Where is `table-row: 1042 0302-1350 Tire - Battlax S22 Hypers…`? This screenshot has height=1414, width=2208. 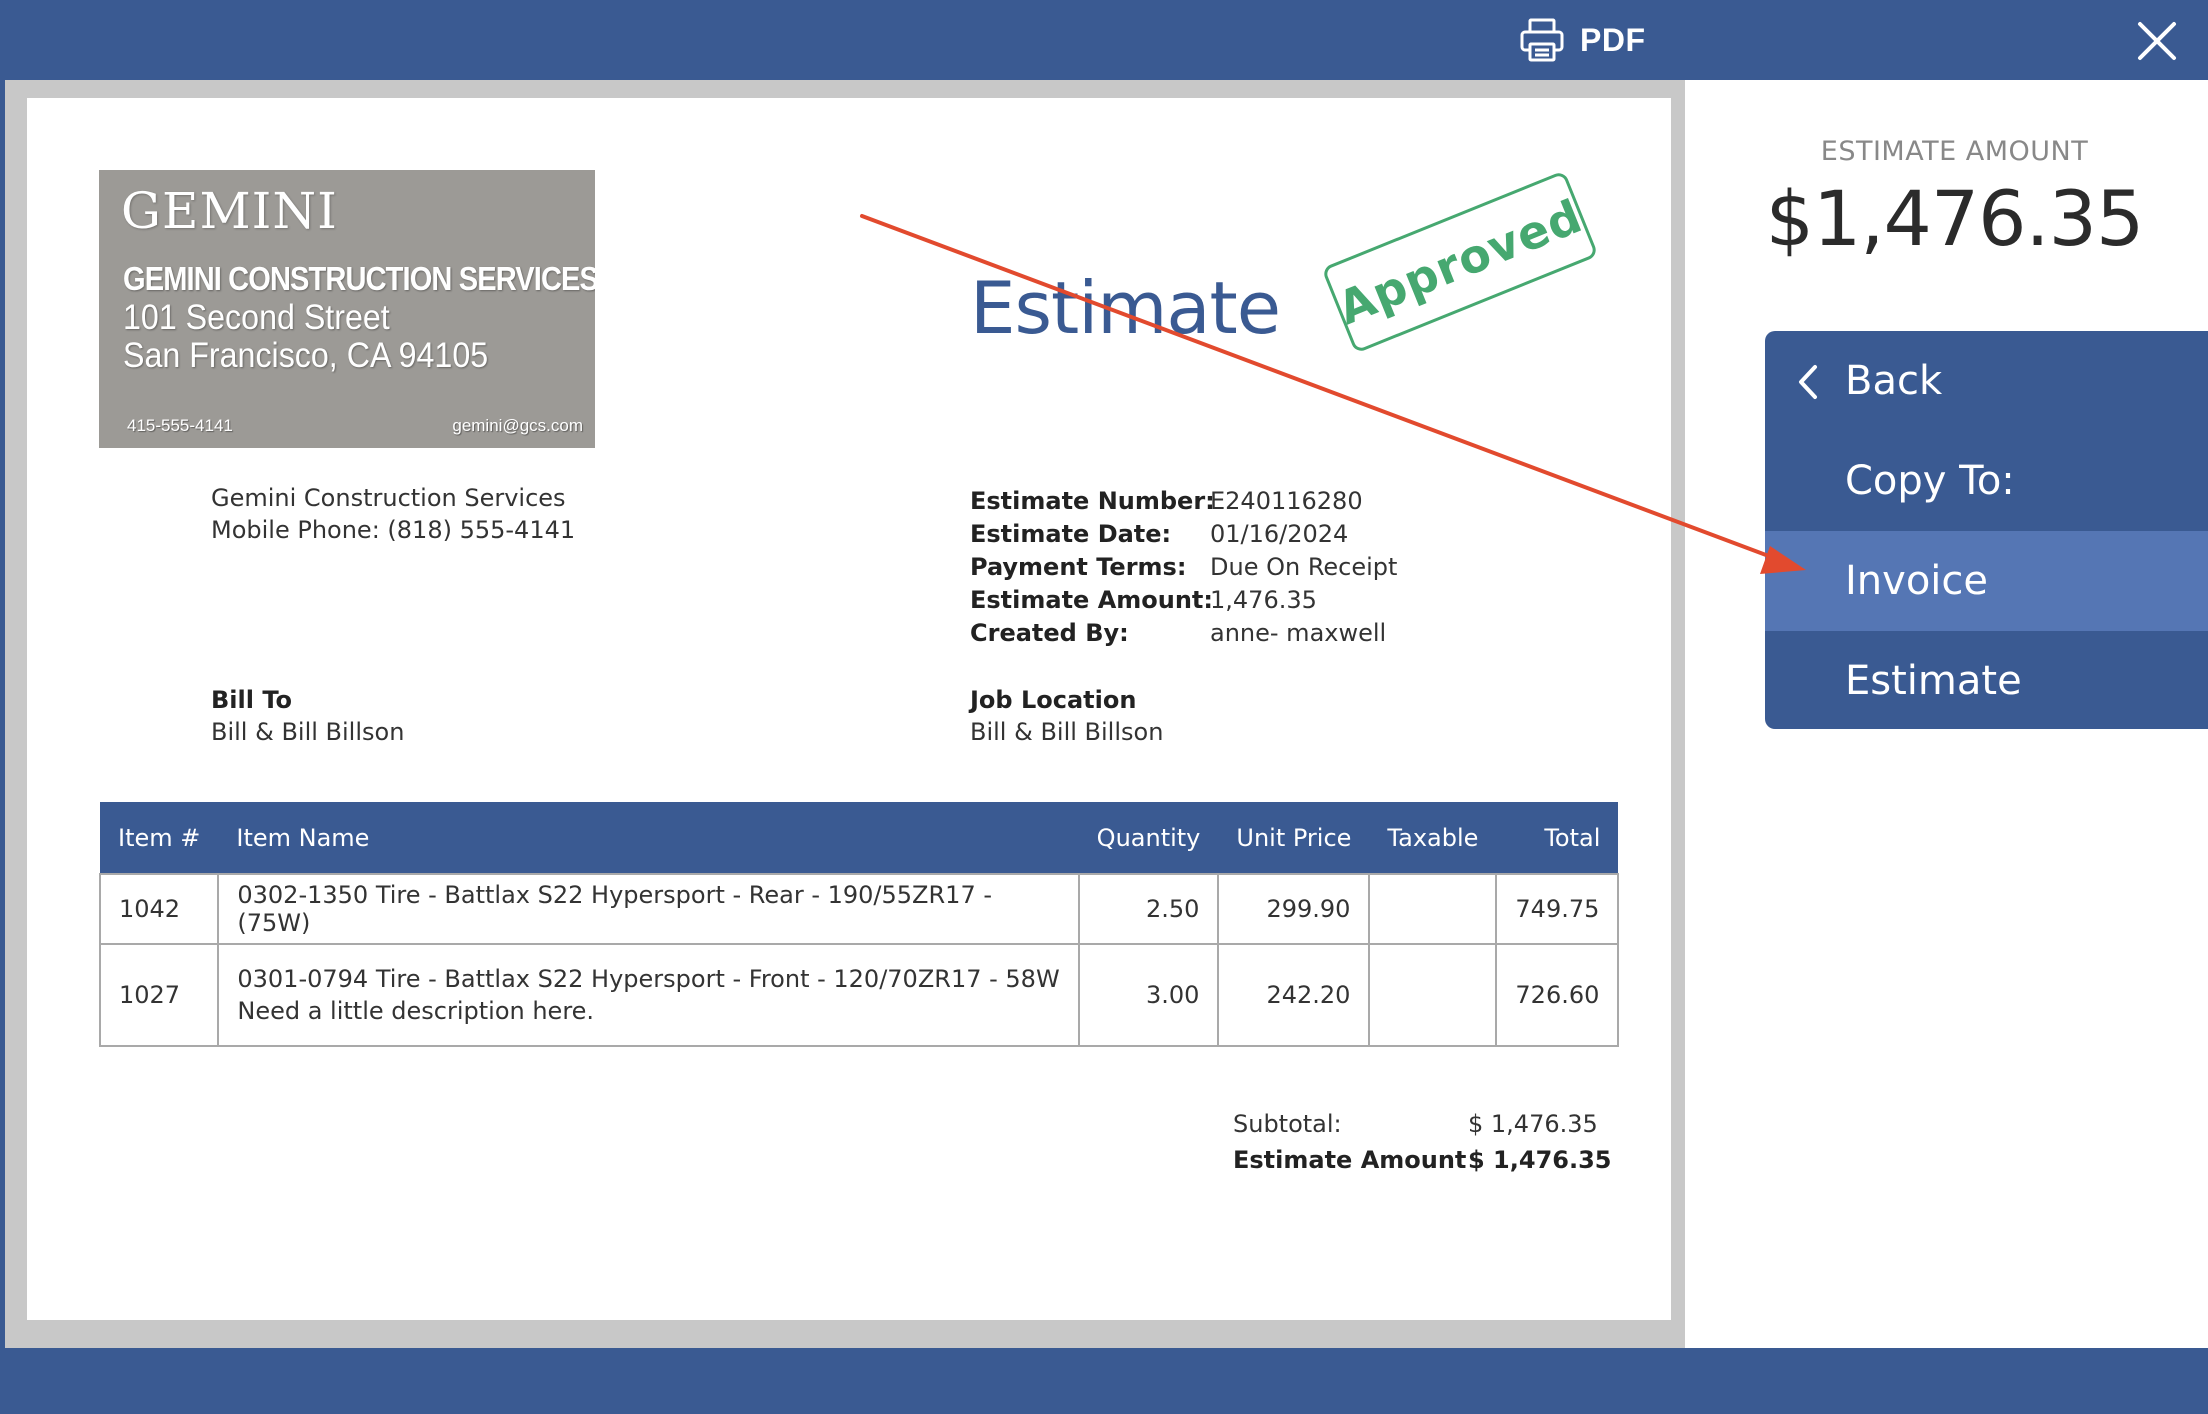 table-row: 1042 0302-1350 Tire - Battlax S22 Hypers… is located at coordinates (859, 909).